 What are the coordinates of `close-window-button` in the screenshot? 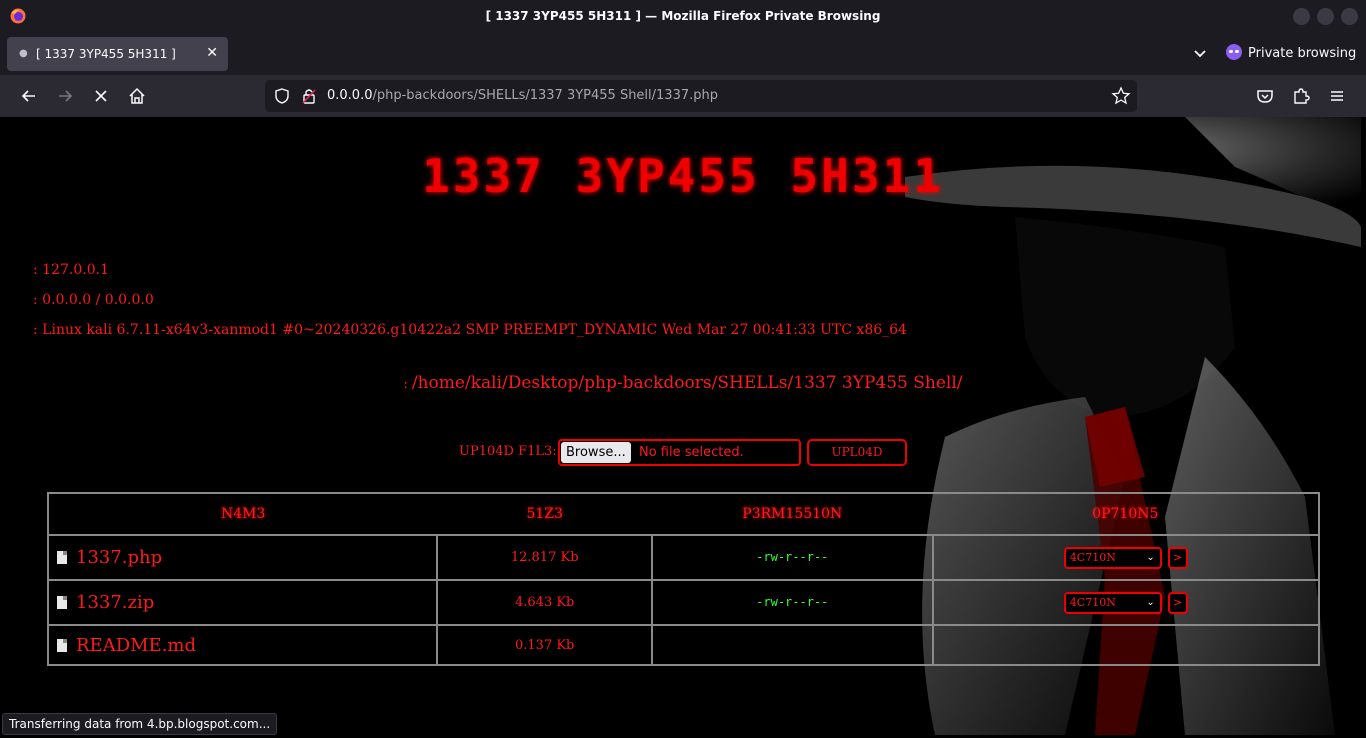 It's located at (1349, 16).